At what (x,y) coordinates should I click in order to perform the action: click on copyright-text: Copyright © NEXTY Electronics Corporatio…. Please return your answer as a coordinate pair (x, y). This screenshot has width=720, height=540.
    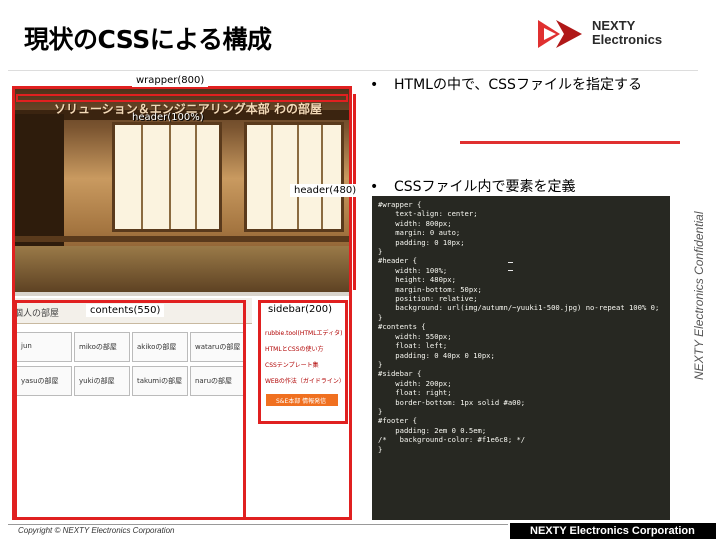
    Looking at the image, I should click on (96, 530).